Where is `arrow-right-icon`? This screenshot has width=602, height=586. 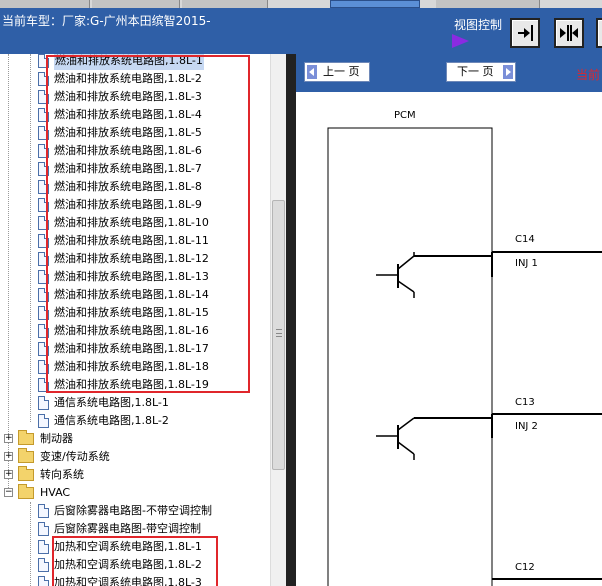 arrow-right-icon is located at coordinates (508, 72).